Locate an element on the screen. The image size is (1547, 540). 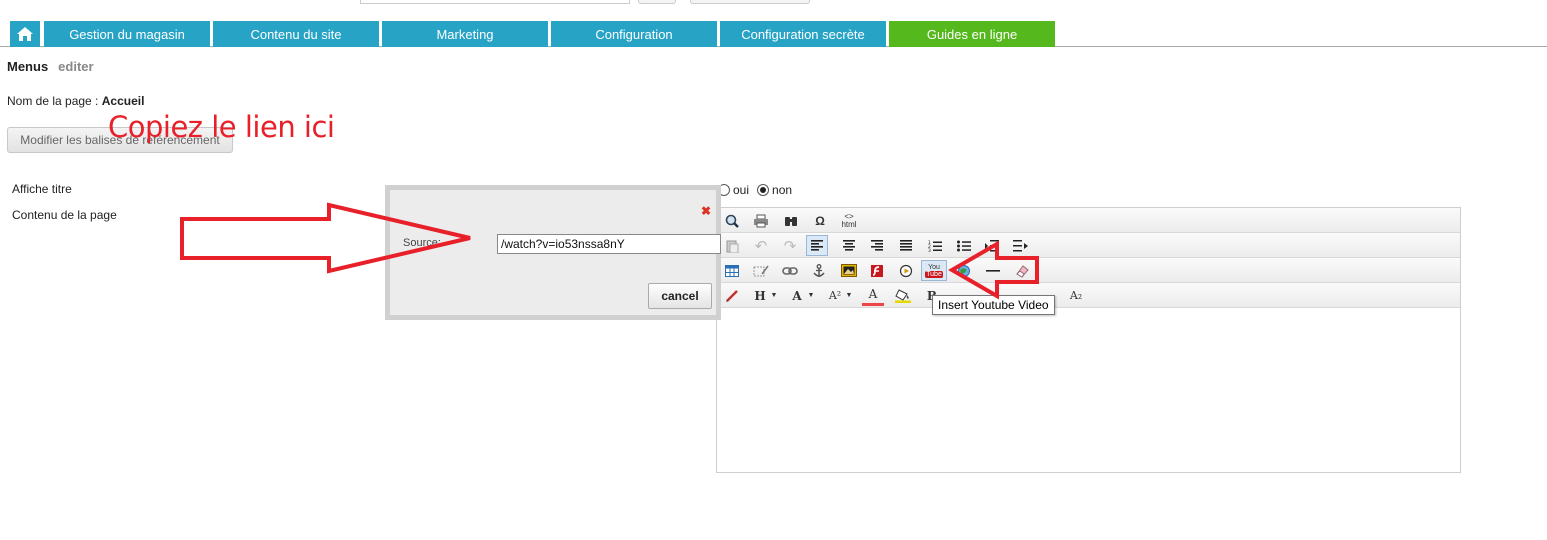
annotation-arrow-left is located at coordinates (993, 270).